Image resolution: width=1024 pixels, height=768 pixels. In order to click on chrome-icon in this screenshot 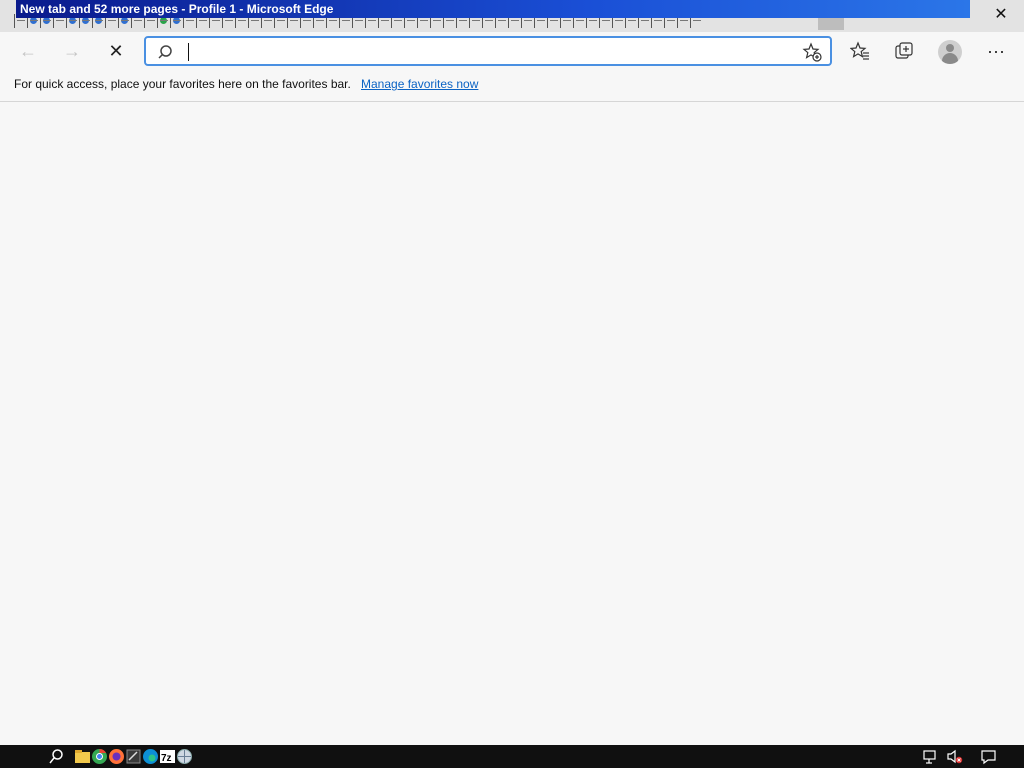, I will do `click(99, 756)`.